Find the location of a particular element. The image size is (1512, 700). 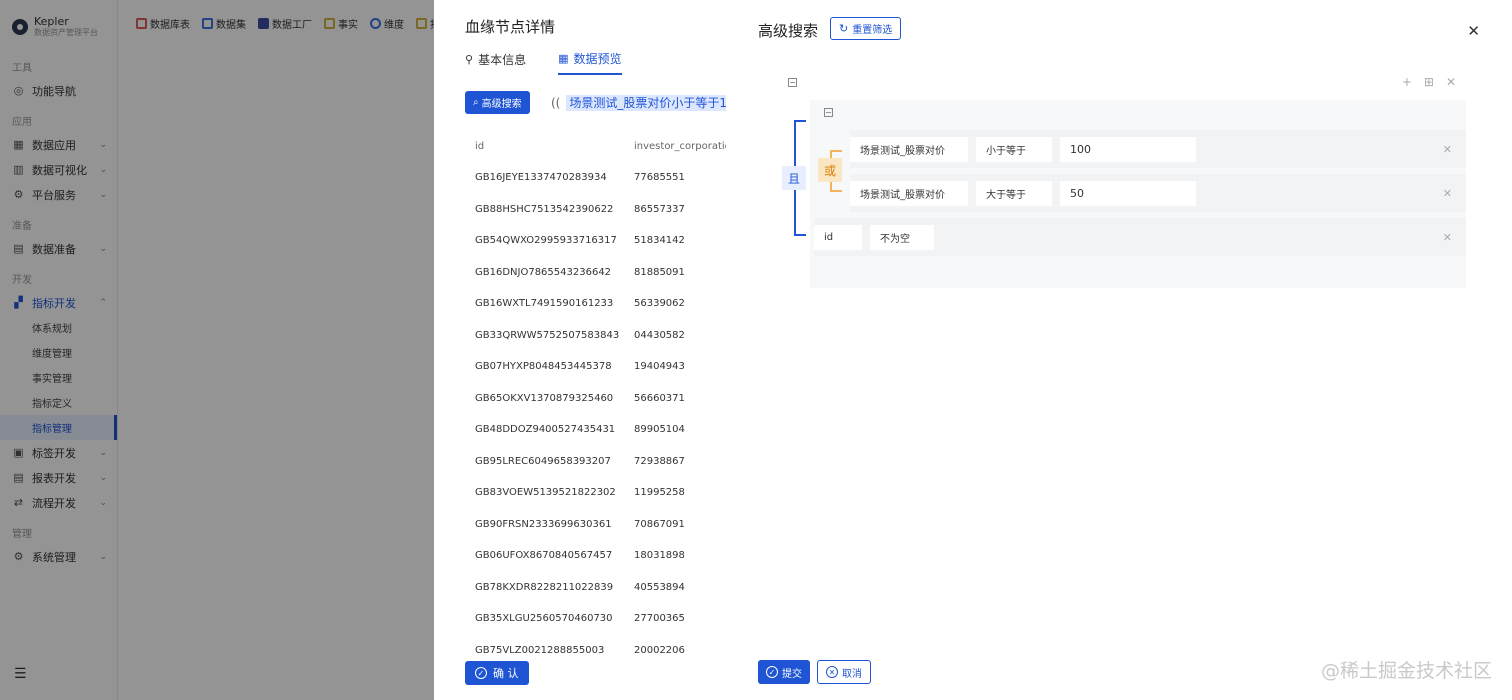

confirm-button: ✓ 确 认 is located at coordinates (497, 673).